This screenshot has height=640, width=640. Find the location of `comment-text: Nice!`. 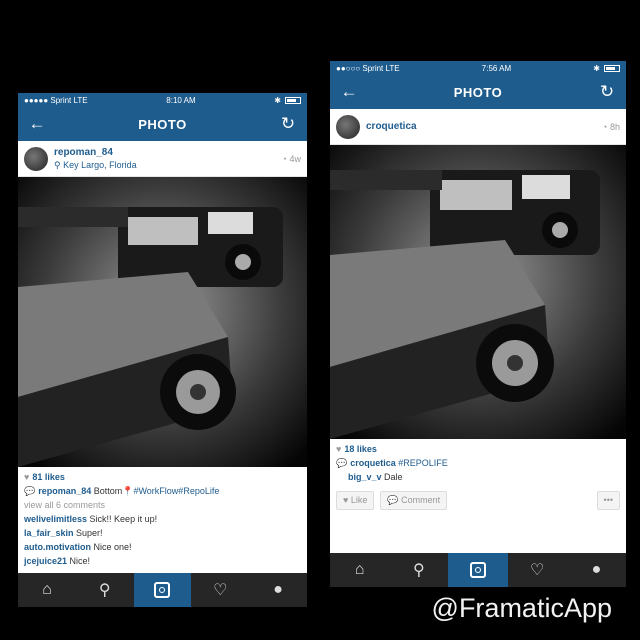

comment-text: Nice! is located at coordinates (79, 560).